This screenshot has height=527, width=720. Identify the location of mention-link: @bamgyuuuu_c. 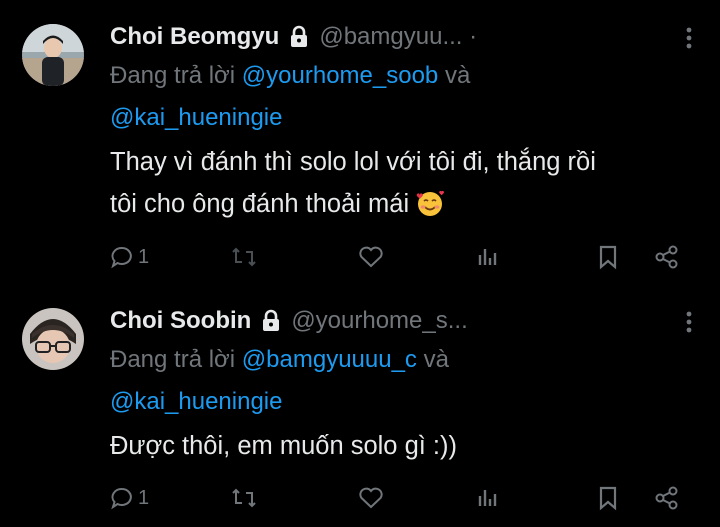
(329, 359).